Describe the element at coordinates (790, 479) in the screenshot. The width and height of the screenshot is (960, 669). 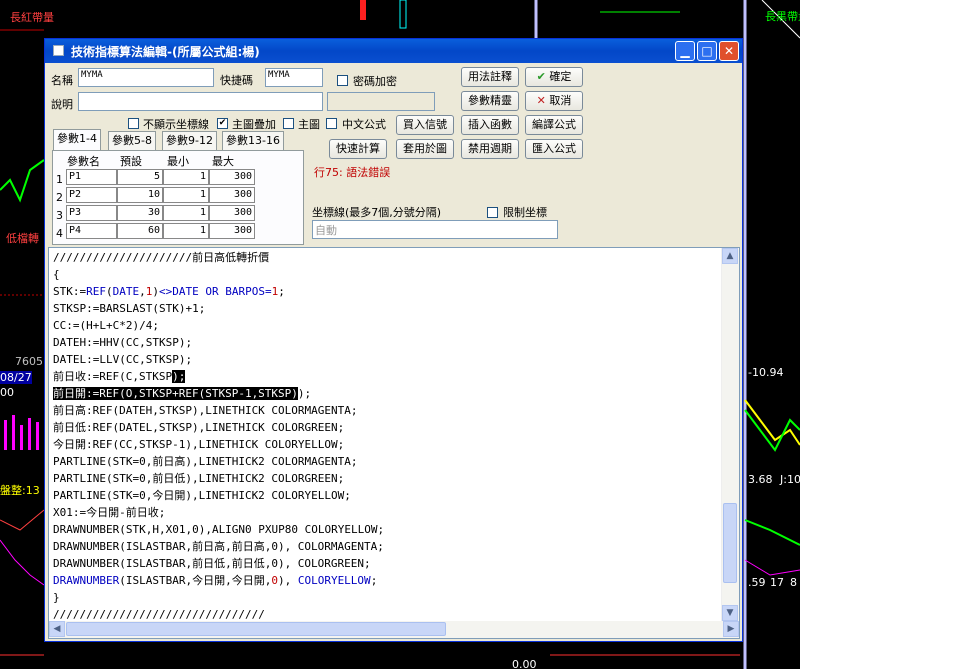
I see `bg-label-value-j: J:10` at that location.